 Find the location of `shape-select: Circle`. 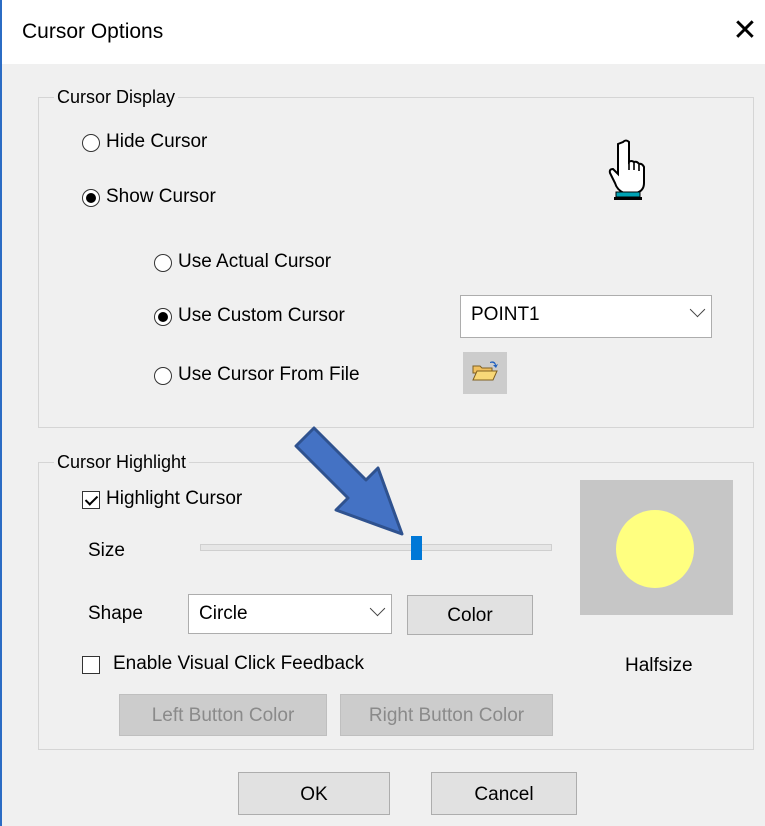

shape-select: Circle is located at coordinates (290, 614).